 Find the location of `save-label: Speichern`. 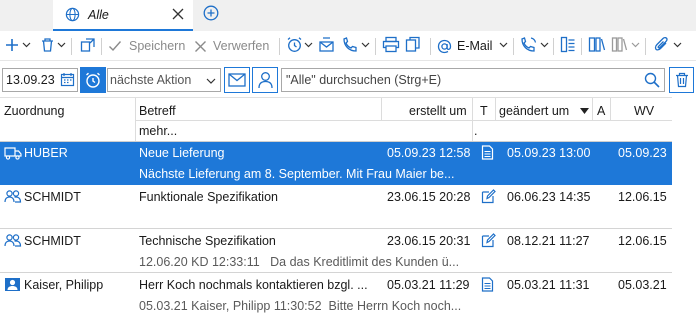

save-label: Speichern is located at coordinates (157, 46).